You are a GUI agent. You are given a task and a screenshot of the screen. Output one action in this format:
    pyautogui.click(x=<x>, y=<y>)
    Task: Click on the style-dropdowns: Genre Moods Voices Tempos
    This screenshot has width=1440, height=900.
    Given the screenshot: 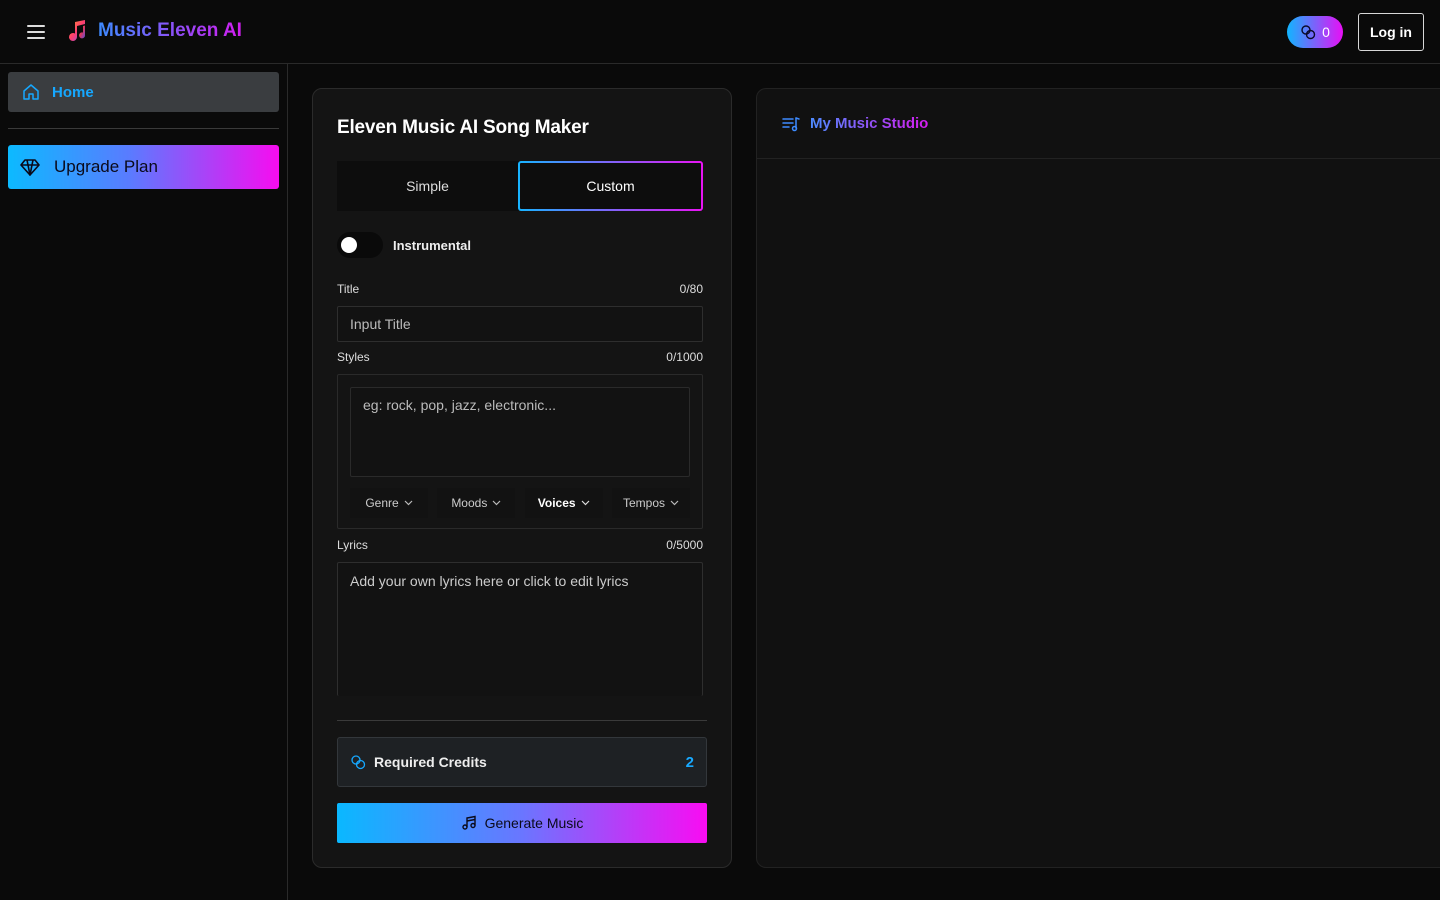 What is the action you would take?
    pyautogui.click(x=520, y=503)
    